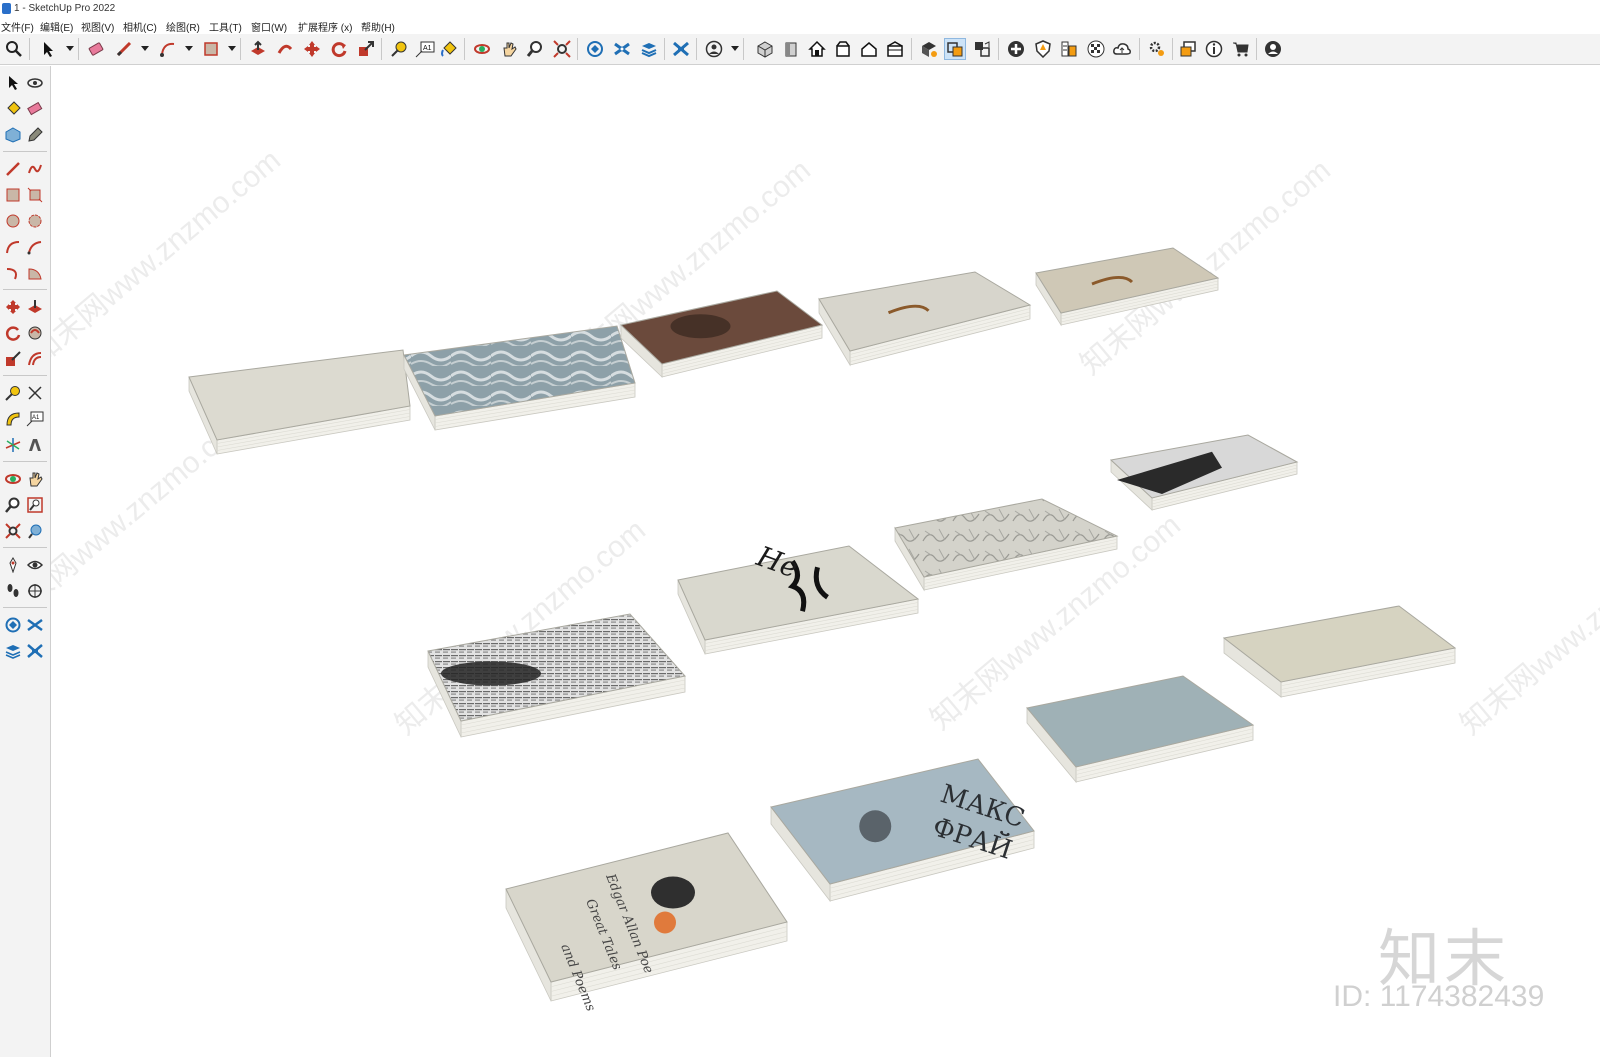  Describe the element at coordinates (97, 26) in the screenshot. I see `menu-view: 视图(V)` at that location.